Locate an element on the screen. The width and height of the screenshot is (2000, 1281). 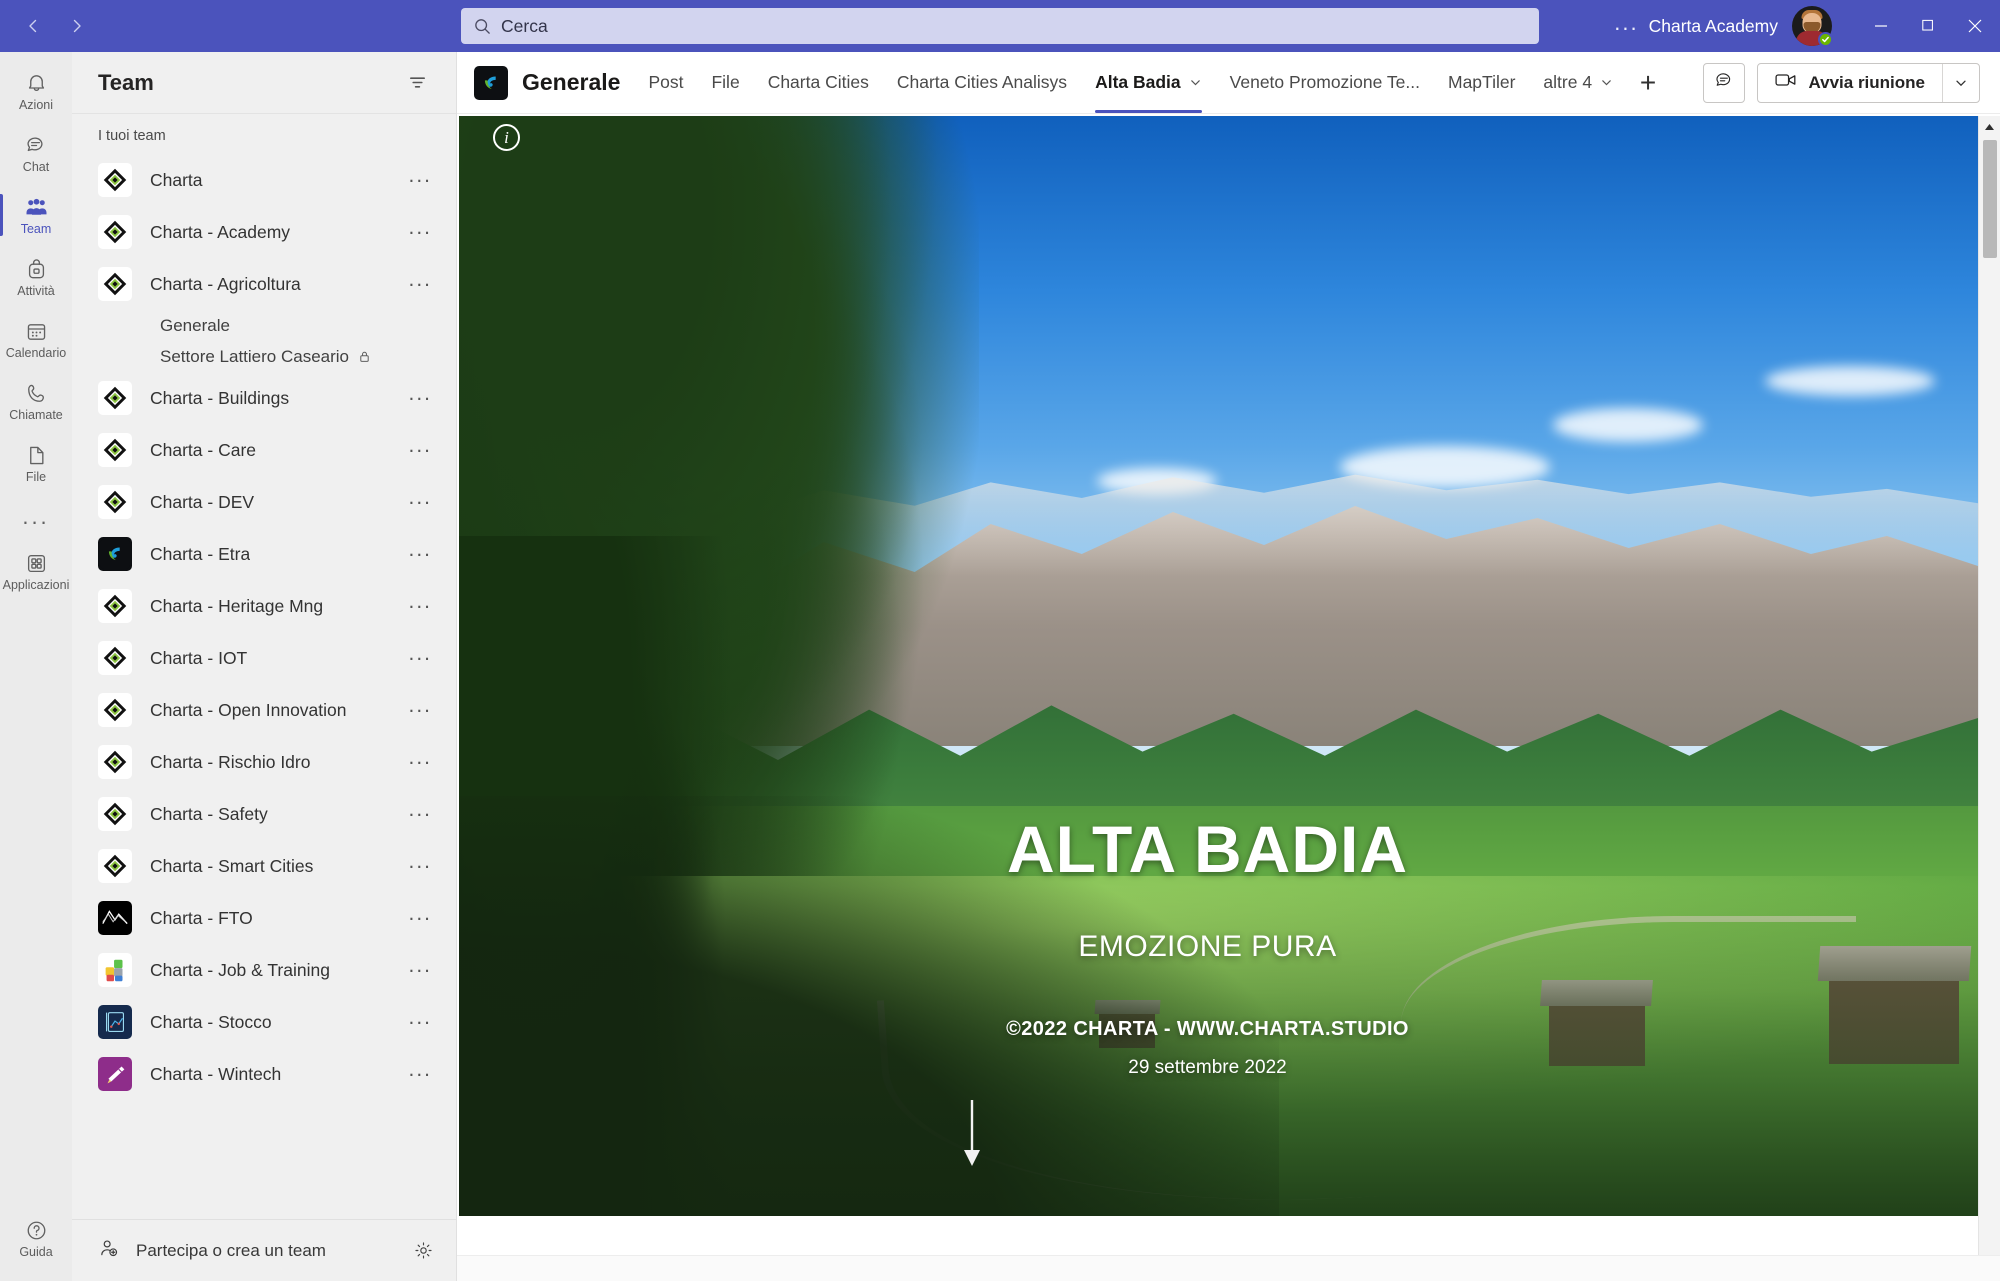
conversation-button is located at coordinates (1724, 82).